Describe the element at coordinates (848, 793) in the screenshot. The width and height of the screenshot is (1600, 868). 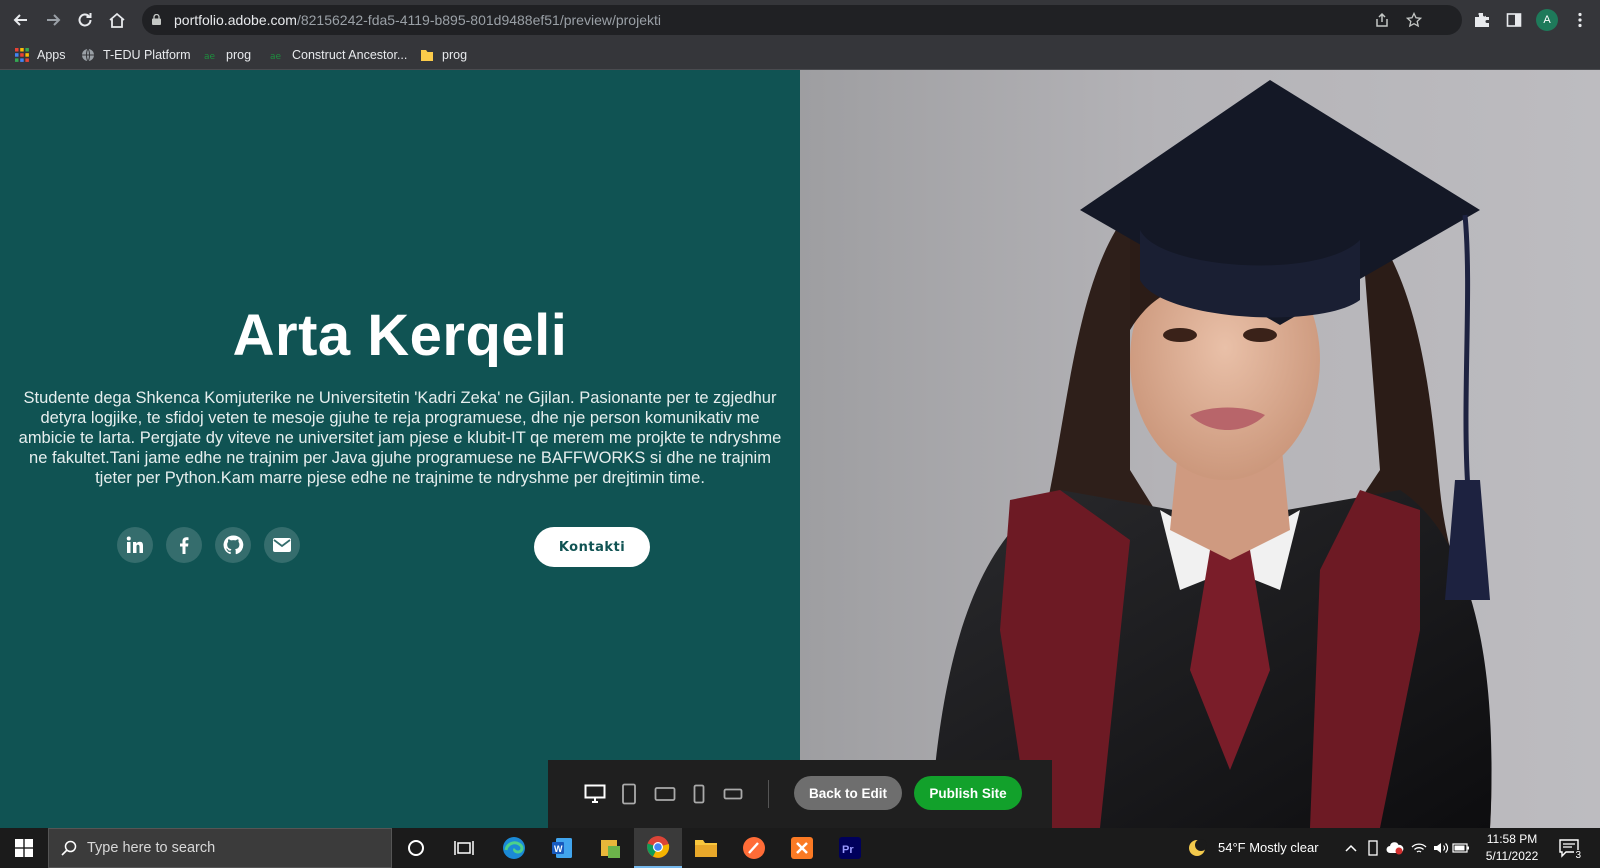
I see `back-to-edit-button: Back to Edit` at that location.